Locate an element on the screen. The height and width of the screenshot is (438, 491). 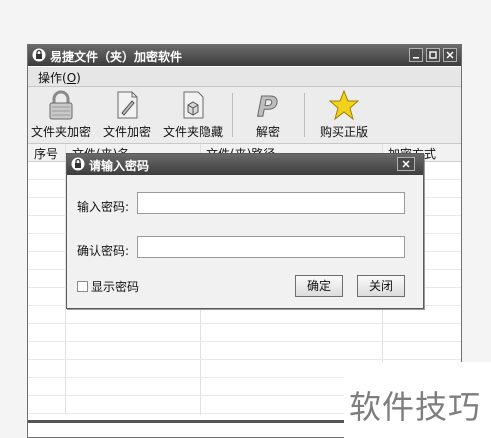
file-encrypt-button: 文件加密 is located at coordinates (127, 114).